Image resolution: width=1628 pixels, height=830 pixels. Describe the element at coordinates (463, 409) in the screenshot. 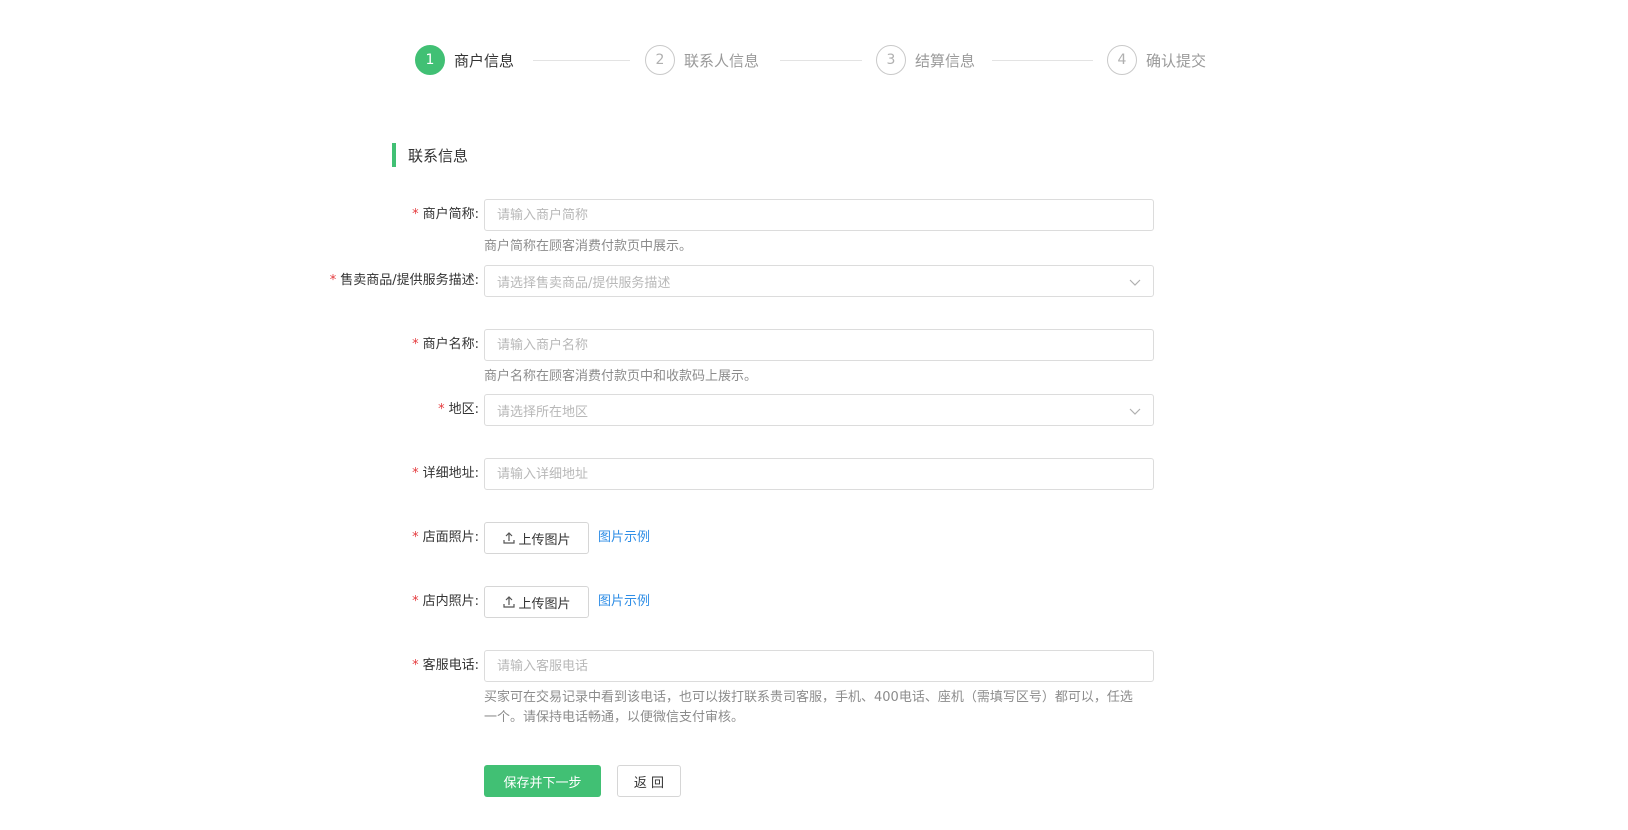

I see `label-text: 地区:` at that location.